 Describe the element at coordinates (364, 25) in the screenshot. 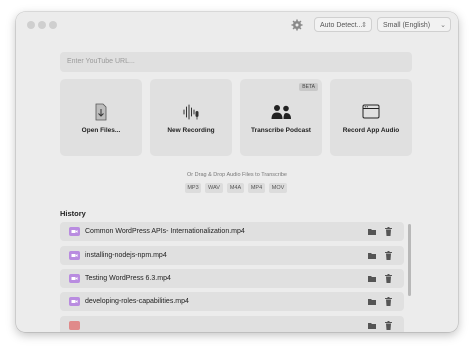

I see `updown-chevron-icon: ⇕` at that location.